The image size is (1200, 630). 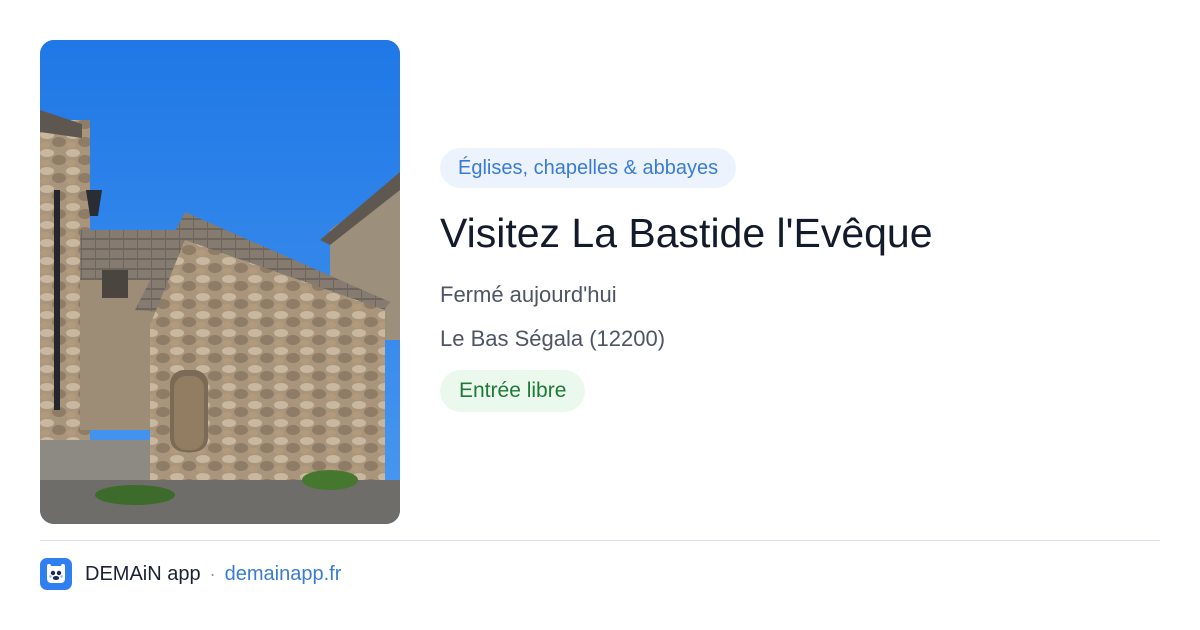 I want to click on app-name: DEMAiN app, so click(x=143, y=573).